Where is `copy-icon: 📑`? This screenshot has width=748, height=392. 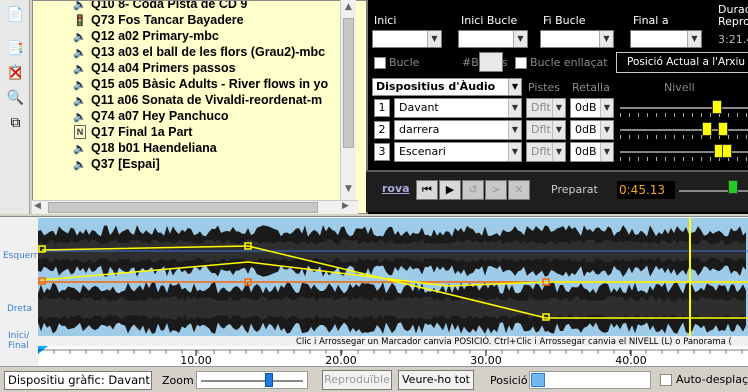 copy-icon: 📑 is located at coordinates (15, 48).